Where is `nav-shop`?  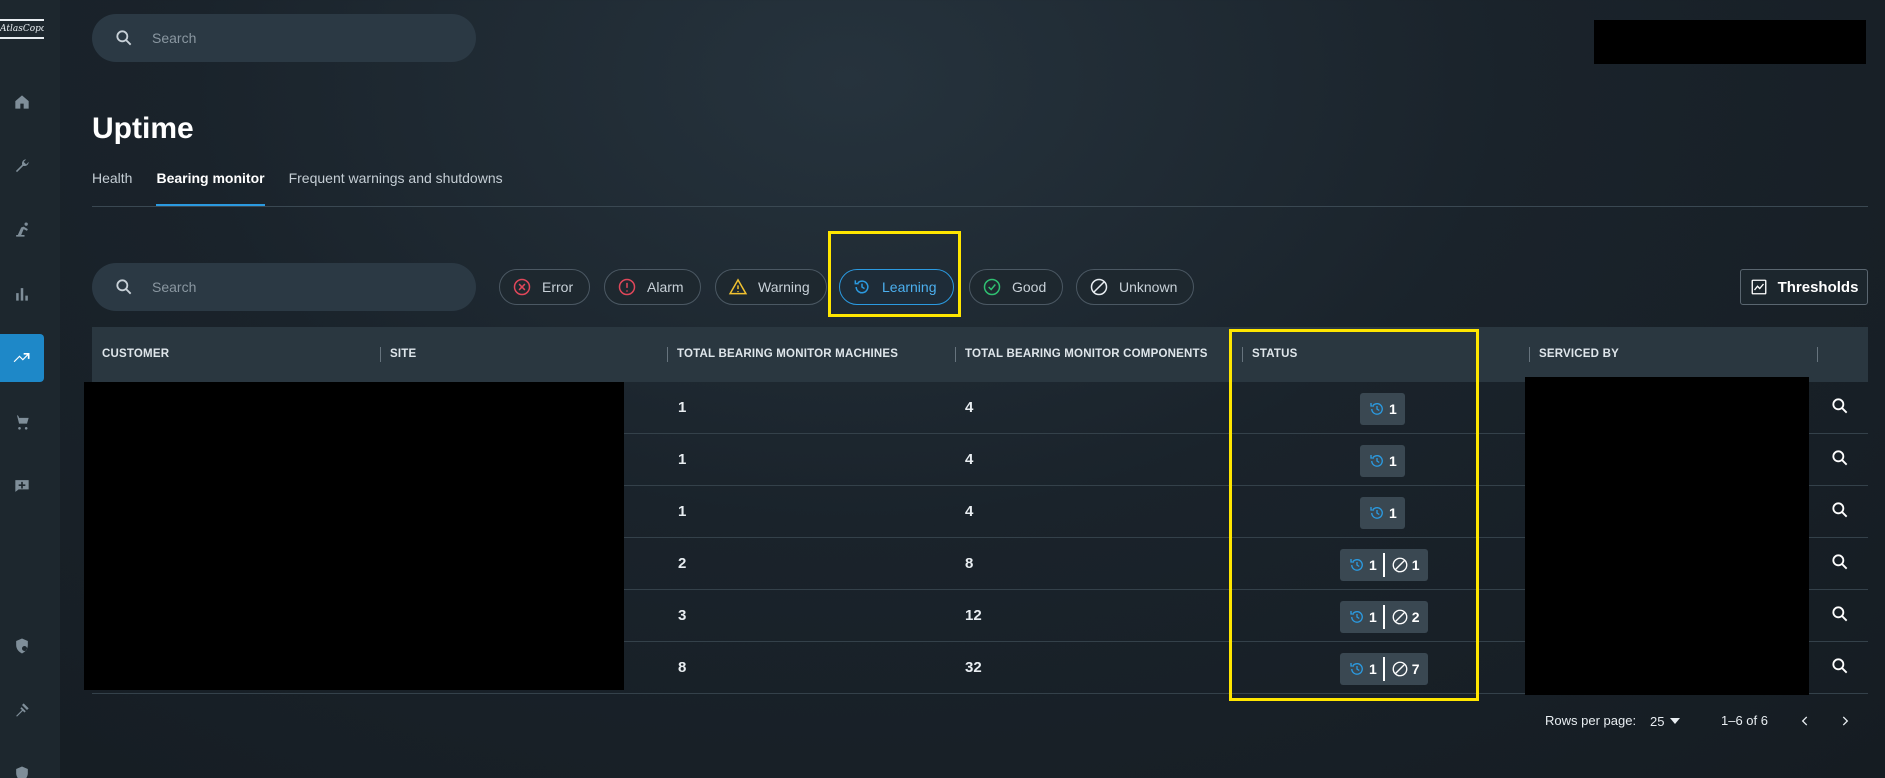
nav-shop is located at coordinates (22, 422).